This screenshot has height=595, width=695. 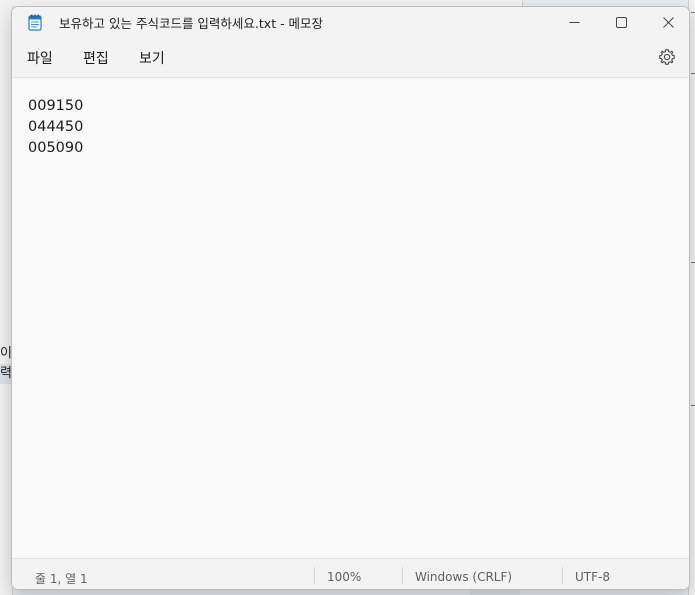 I want to click on window-title: 보유하고 있는 주식코드를 입력하세요.txt - 메모장, so click(x=191, y=23).